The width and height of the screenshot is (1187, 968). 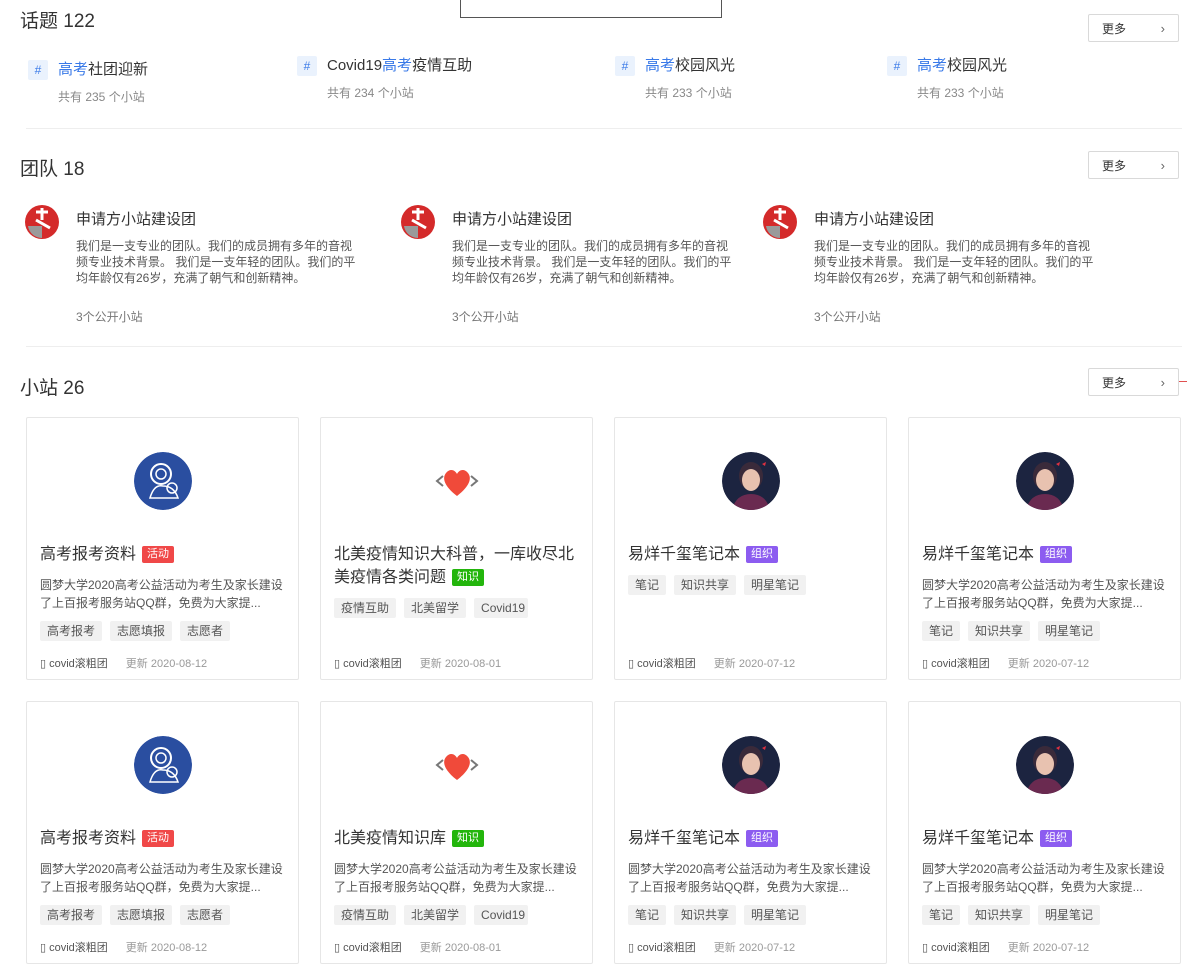 I want to click on topic-name: Covid19高考疫情互助, so click(x=400, y=65).